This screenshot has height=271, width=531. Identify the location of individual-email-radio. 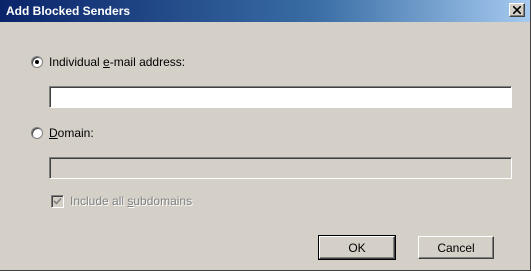
(37, 62).